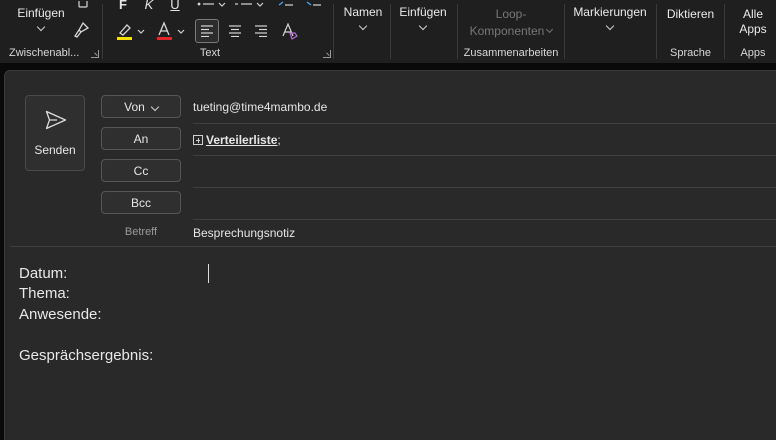  I want to click on loop-components-button: Loop- Komponenten, so click(511, 22).